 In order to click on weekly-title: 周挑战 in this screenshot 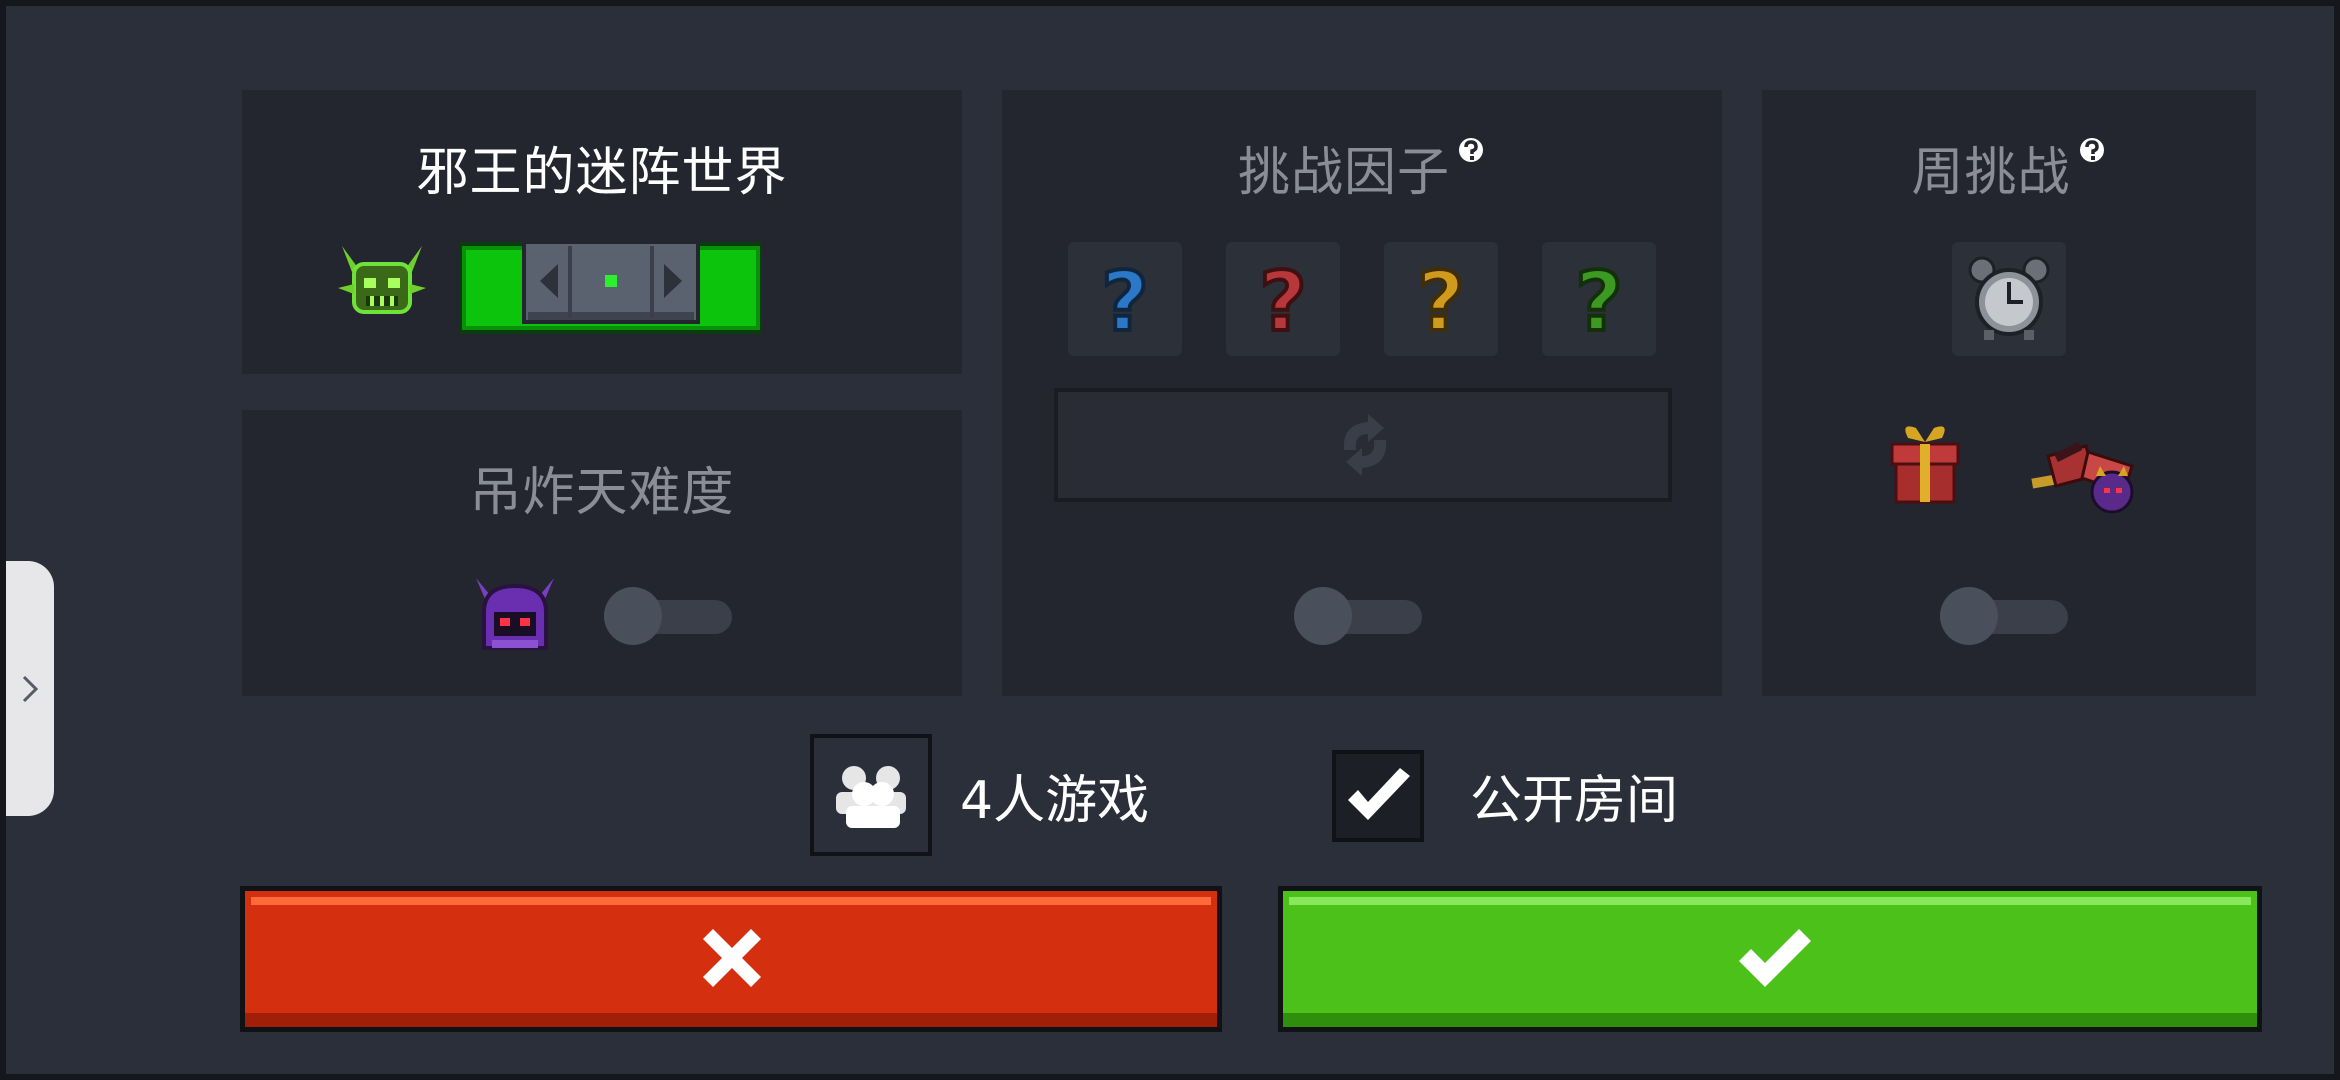, I will do `click(2009, 167)`.